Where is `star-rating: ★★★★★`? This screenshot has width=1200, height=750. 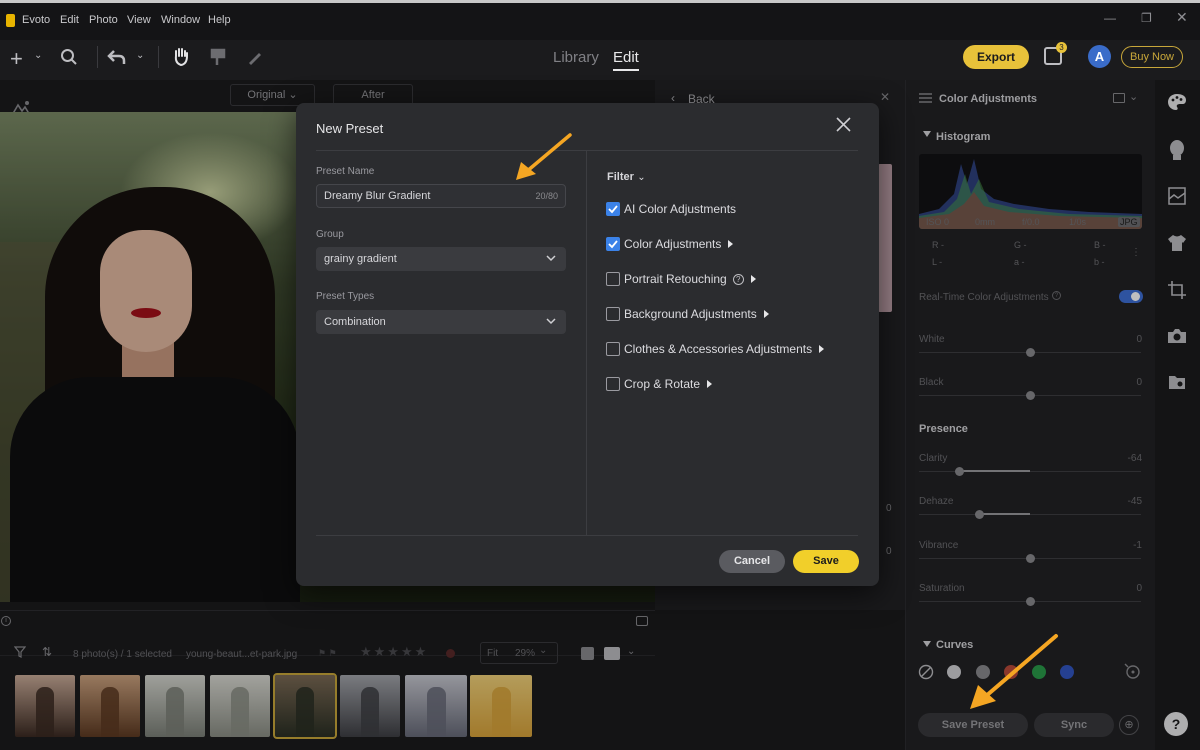 star-rating: ★★★★★ is located at coordinates (394, 652).